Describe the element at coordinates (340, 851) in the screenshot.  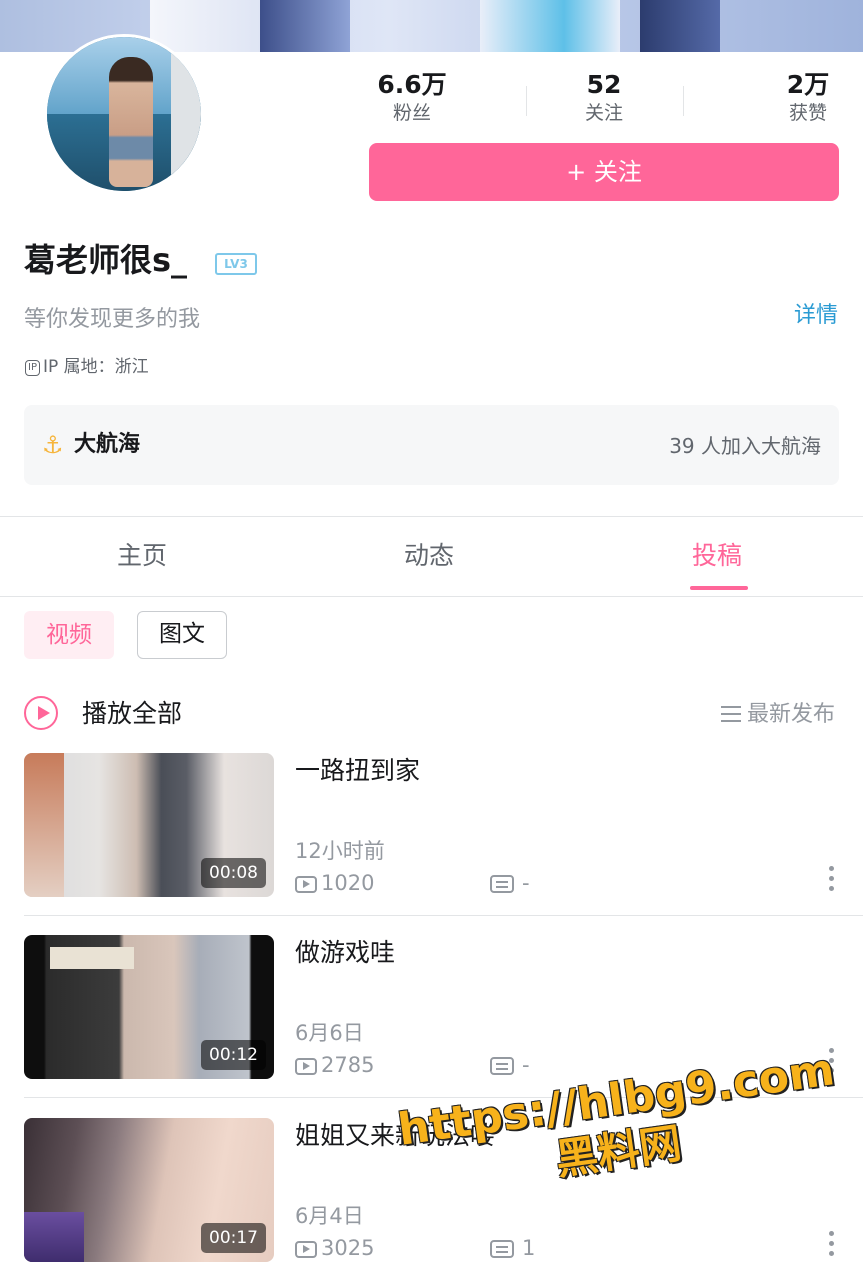
I see `video-time: 12小时前` at that location.